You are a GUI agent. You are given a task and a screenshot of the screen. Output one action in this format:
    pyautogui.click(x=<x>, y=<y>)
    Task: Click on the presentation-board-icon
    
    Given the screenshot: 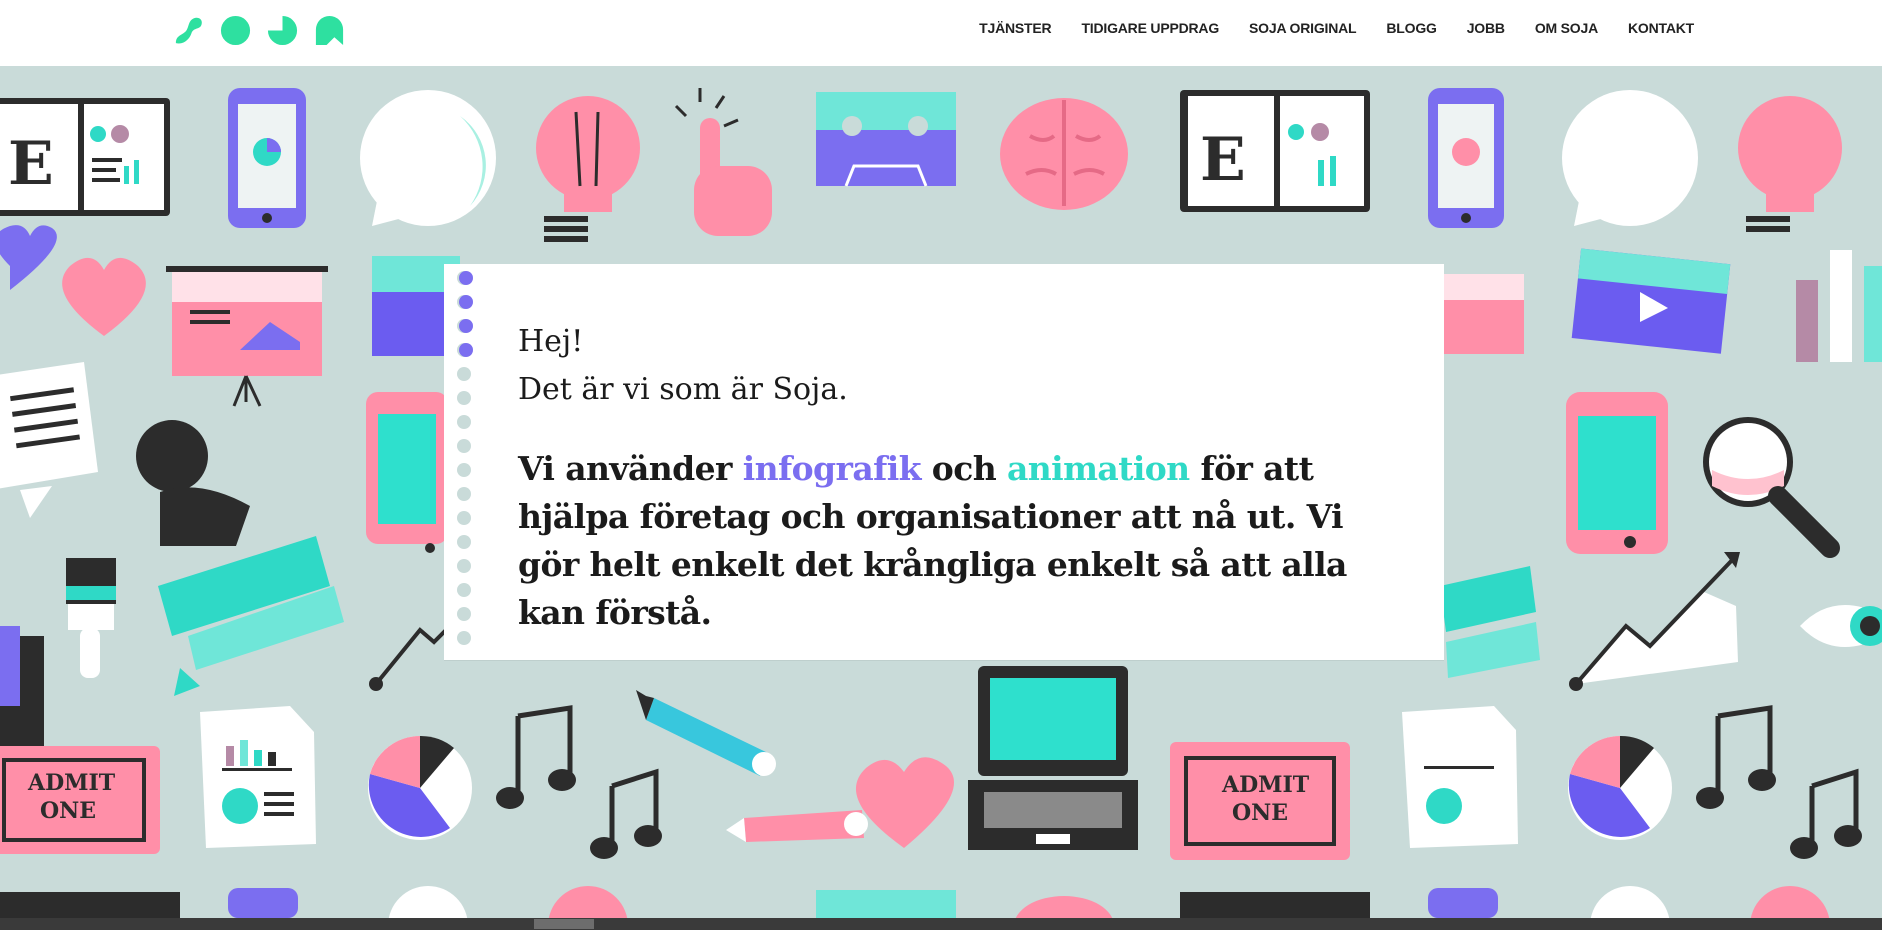 What is the action you would take?
    pyautogui.click(x=247, y=336)
    